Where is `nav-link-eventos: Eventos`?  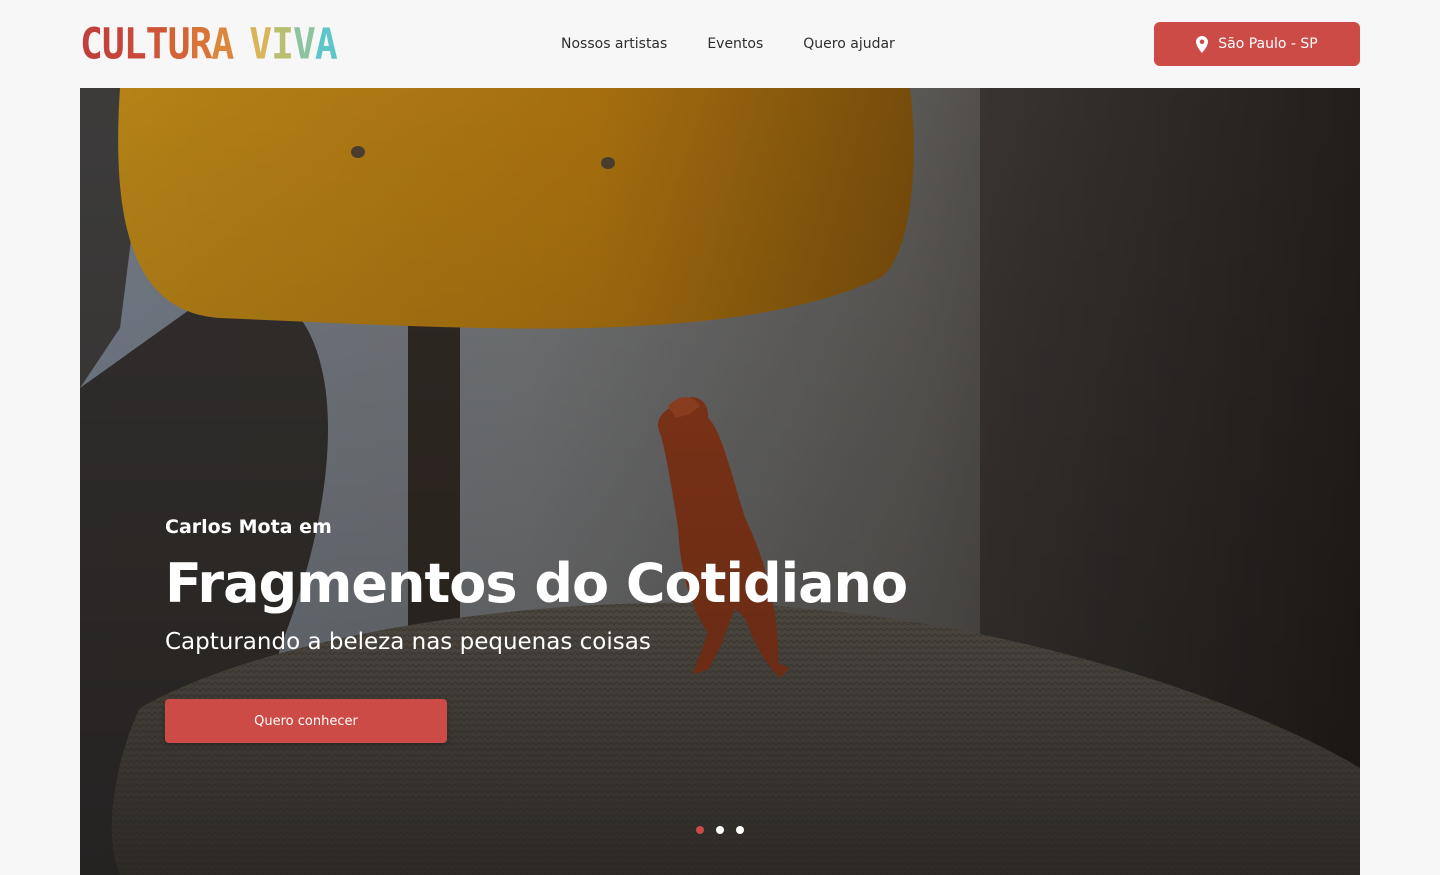
nav-link-eventos: Eventos is located at coordinates (735, 44).